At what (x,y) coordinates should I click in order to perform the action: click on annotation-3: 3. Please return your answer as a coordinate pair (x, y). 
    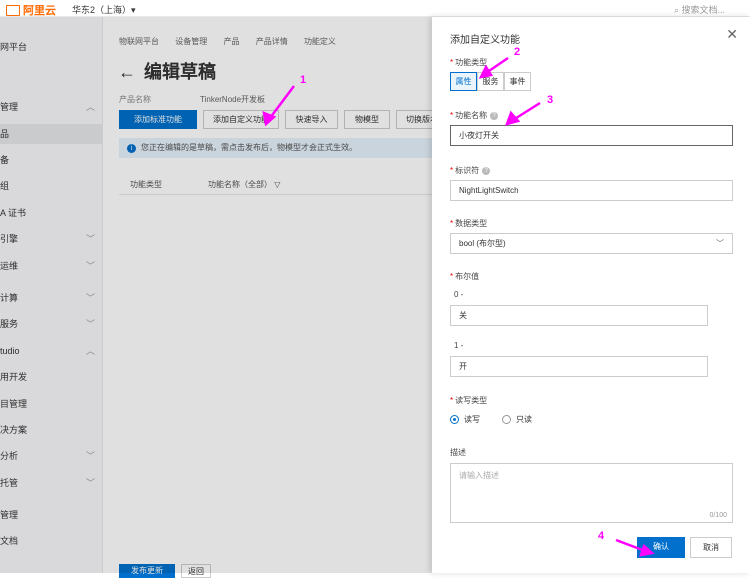
    Looking at the image, I should click on (550, 100).